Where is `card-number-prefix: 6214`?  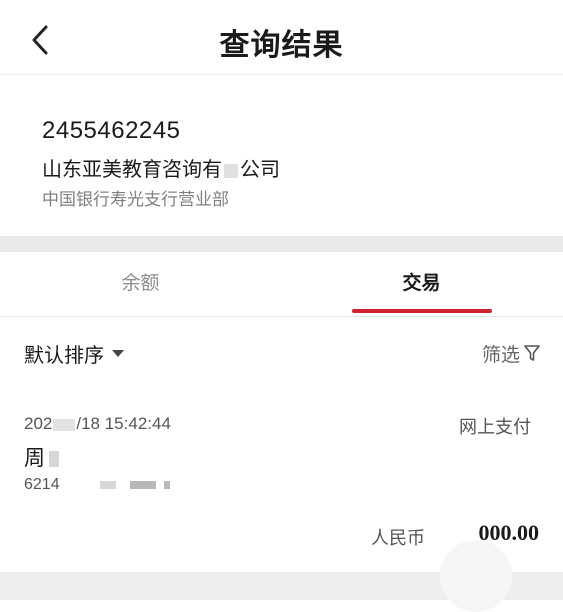 card-number-prefix: 6214 is located at coordinates (42, 484).